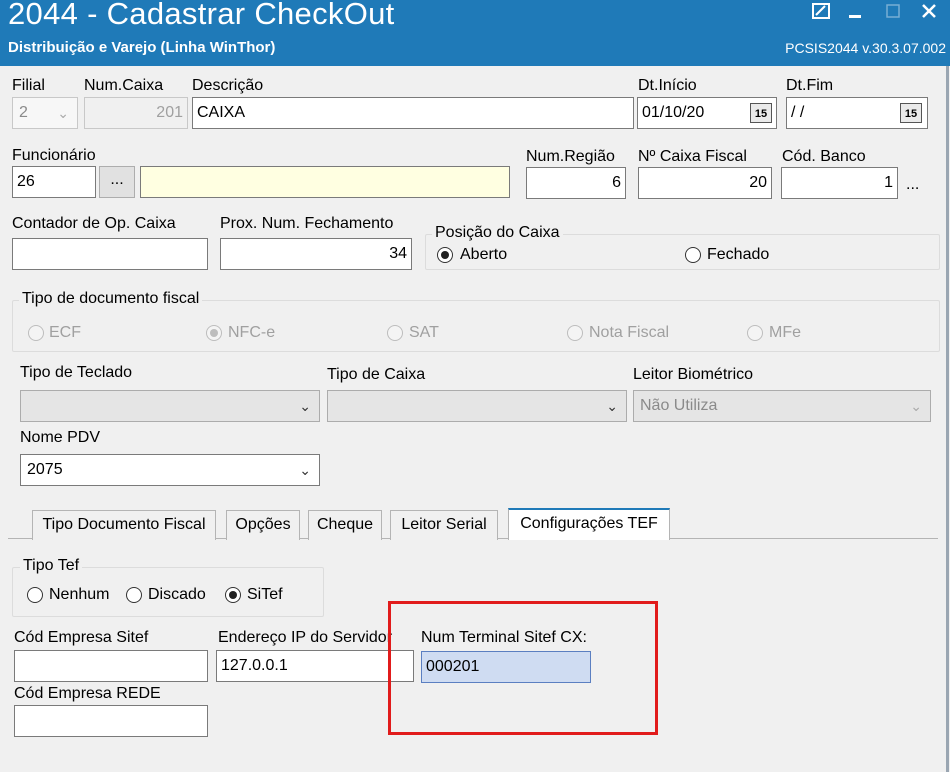  I want to click on fechado-radio, so click(693, 255).